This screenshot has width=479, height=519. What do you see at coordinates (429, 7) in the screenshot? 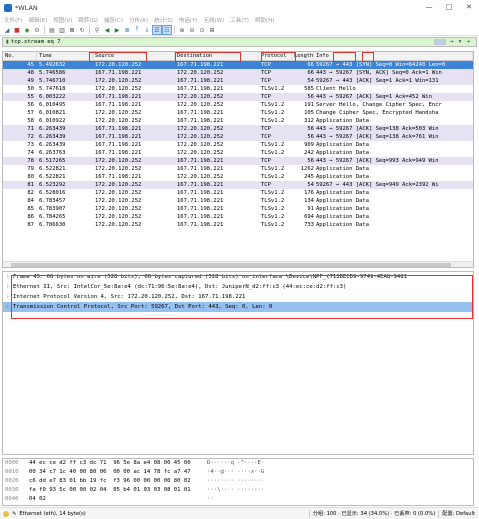
I see `minimize-button: —` at bounding box center [429, 7].